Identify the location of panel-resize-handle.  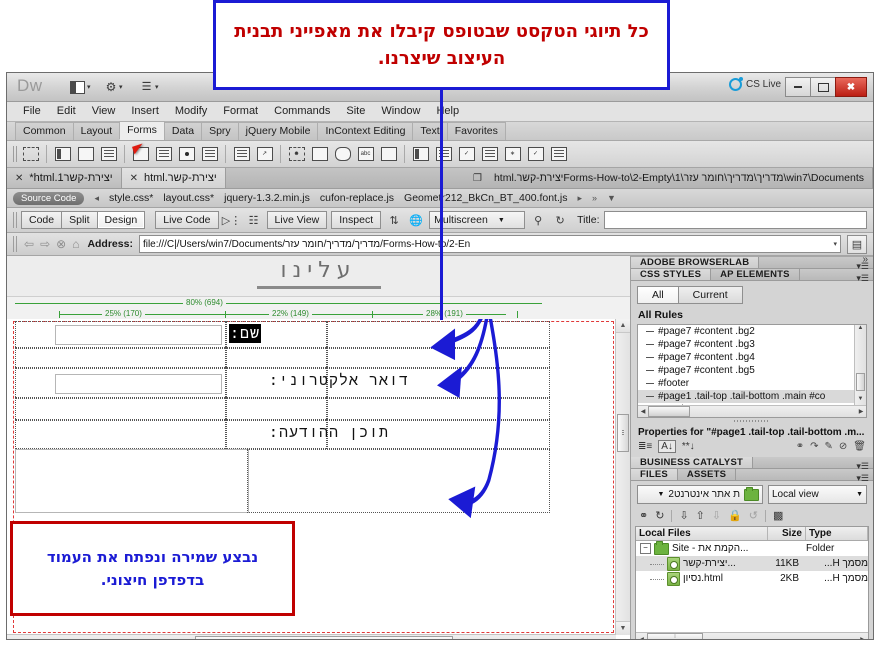
(752, 421).